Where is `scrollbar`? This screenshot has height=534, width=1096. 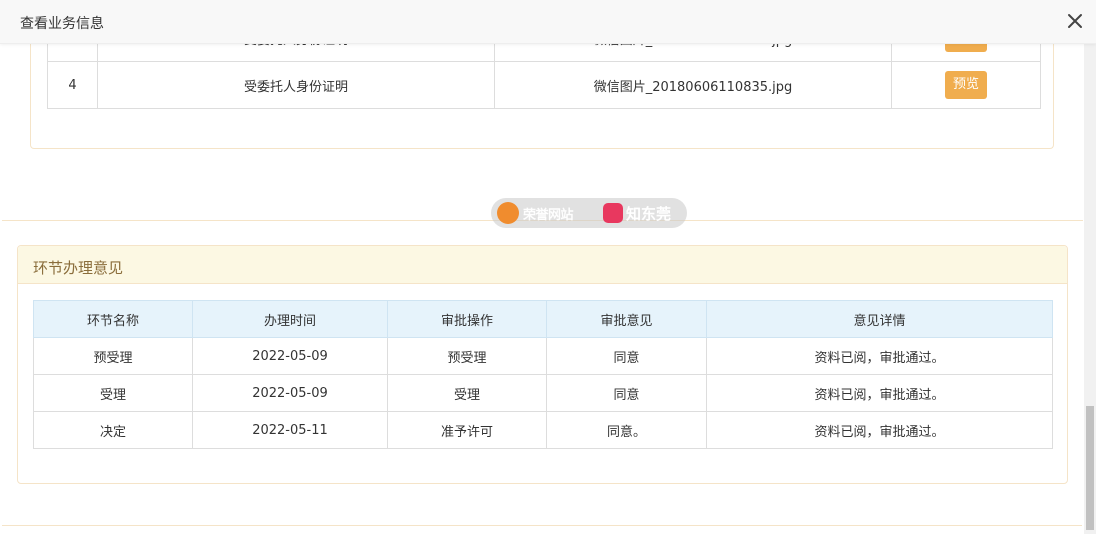 scrollbar is located at coordinates (1090, 289).